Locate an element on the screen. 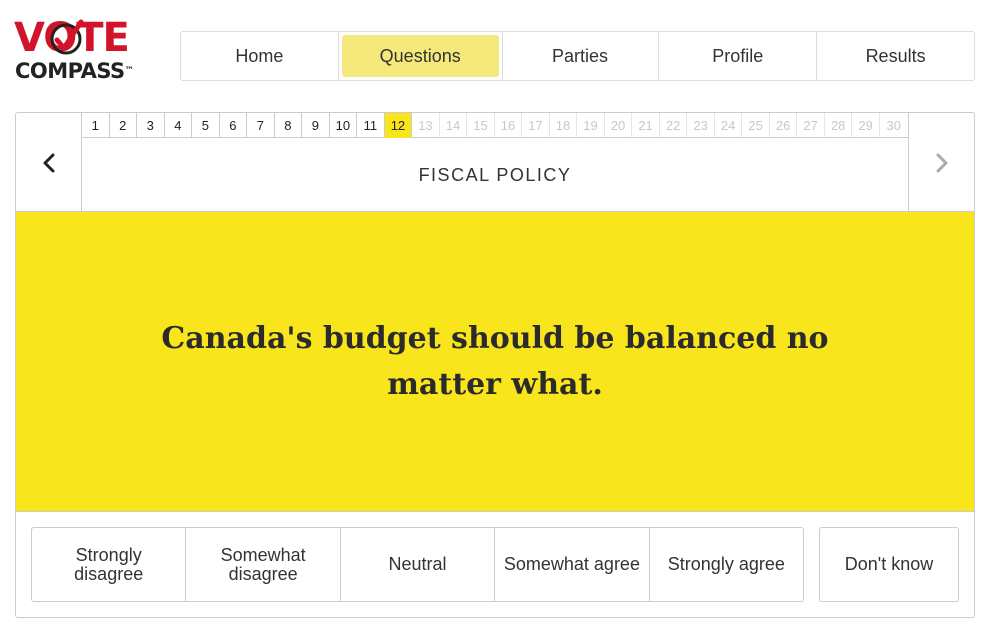  question-number-15: 15 is located at coordinates (481, 125).